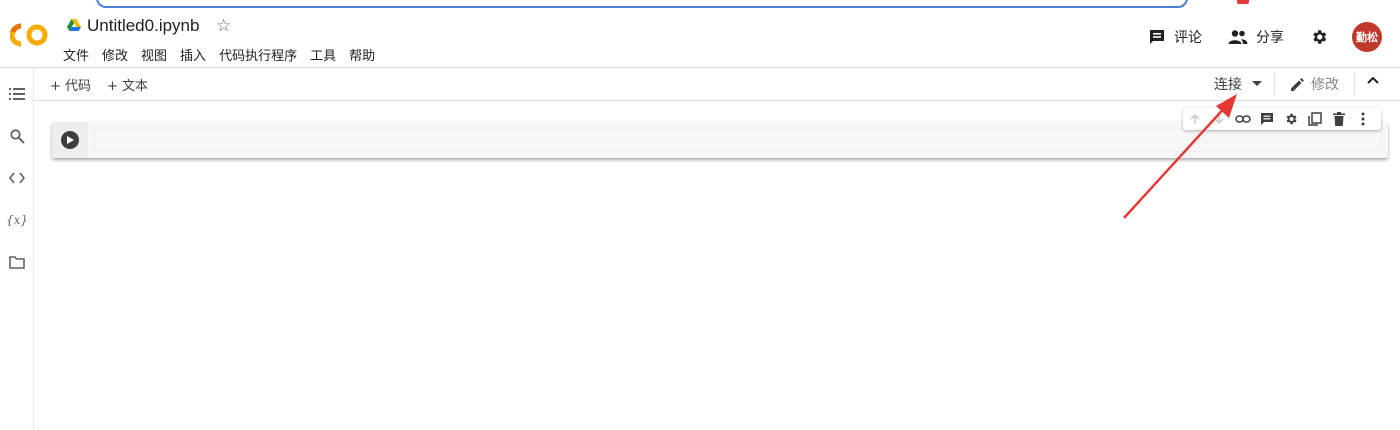 This screenshot has height=430, width=1400. What do you see at coordinates (1325, 85) in the screenshot?
I see `edit-label: 修改` at bounding box center [1325, 85].